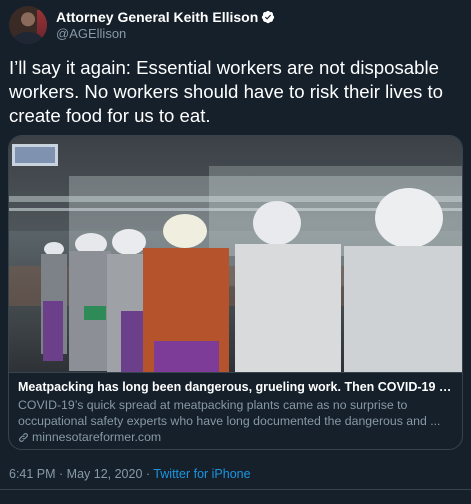 The width and height of the screenshot is (471, 504). I want to click on avatar-shoulders-decoration, so click(28, 38).